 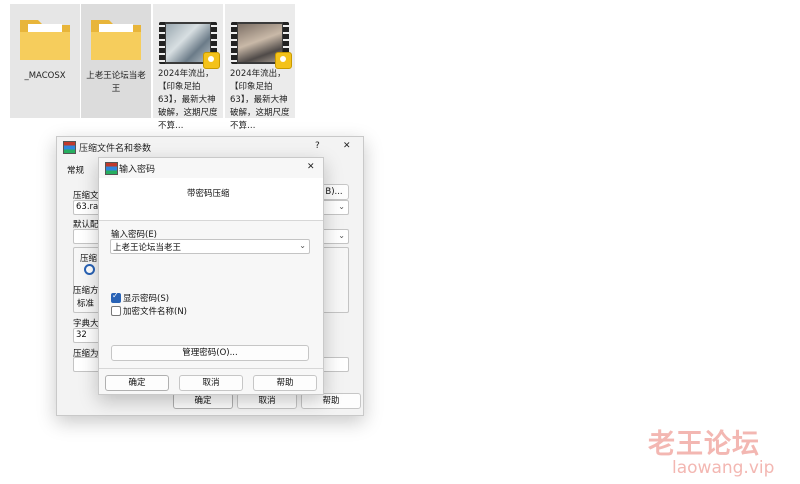 I want to click on folder-item-laowang: 上老王论坛当老王, so click(x=116, y=61).